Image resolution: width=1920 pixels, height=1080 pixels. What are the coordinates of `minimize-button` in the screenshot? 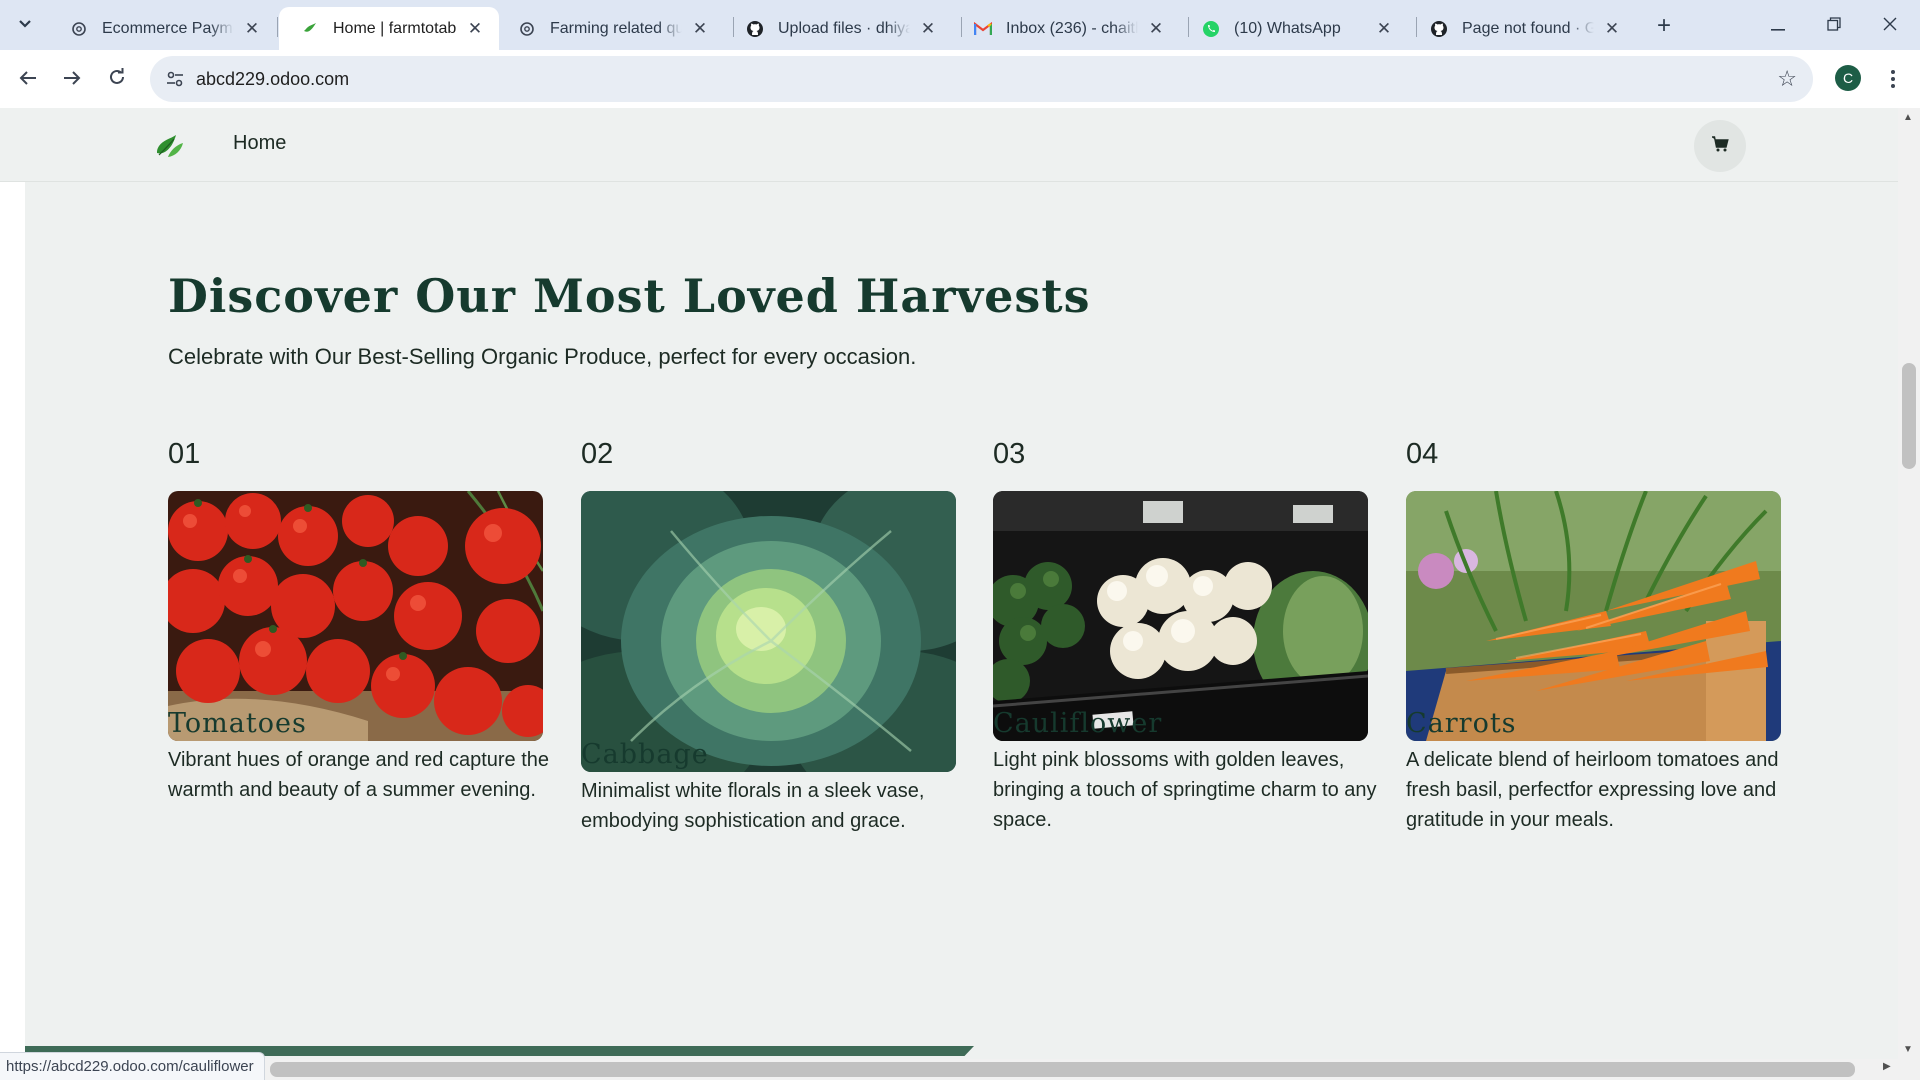 It's located at (1778, 25).